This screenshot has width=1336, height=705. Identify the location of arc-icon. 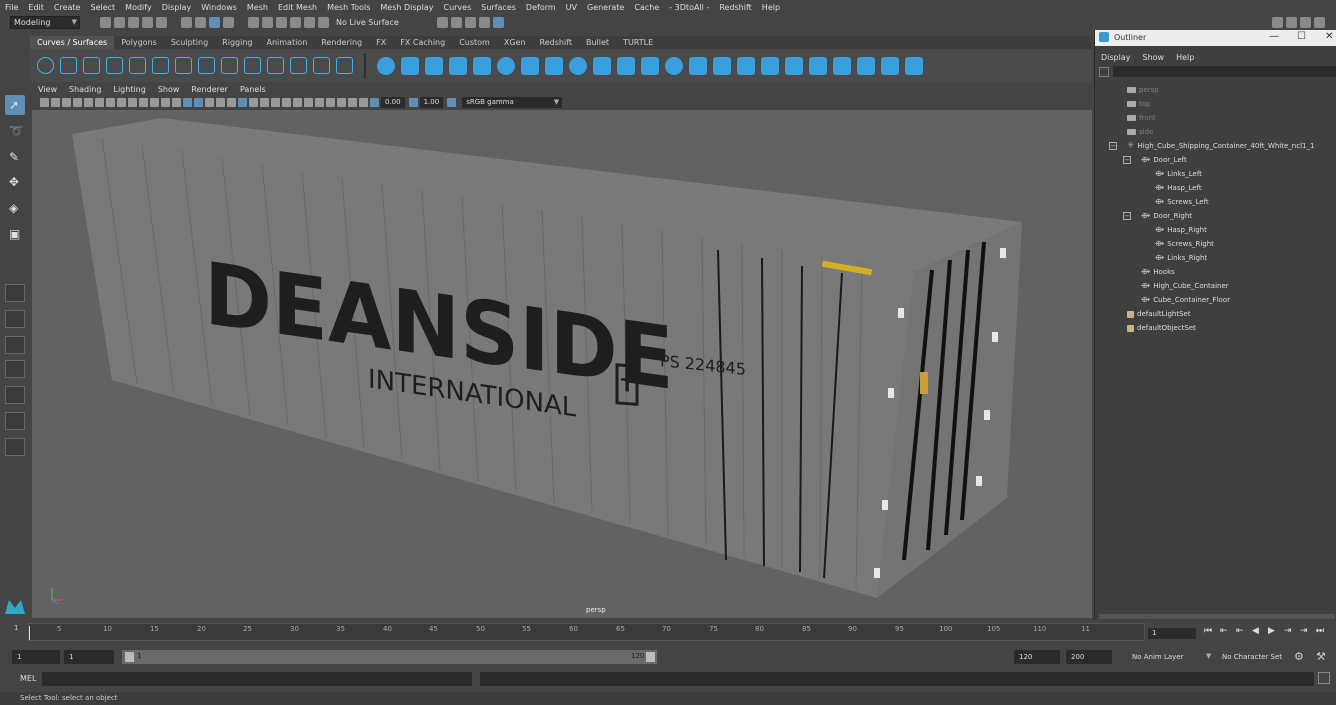
(160, 65).